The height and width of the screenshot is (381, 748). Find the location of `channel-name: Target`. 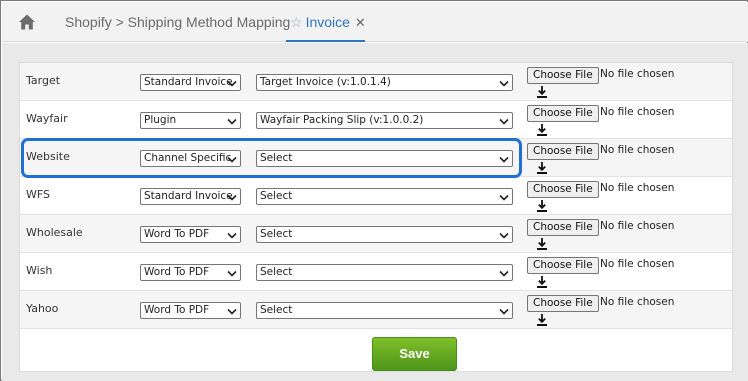

channel-name: Target is located at coordinates (43, 80).